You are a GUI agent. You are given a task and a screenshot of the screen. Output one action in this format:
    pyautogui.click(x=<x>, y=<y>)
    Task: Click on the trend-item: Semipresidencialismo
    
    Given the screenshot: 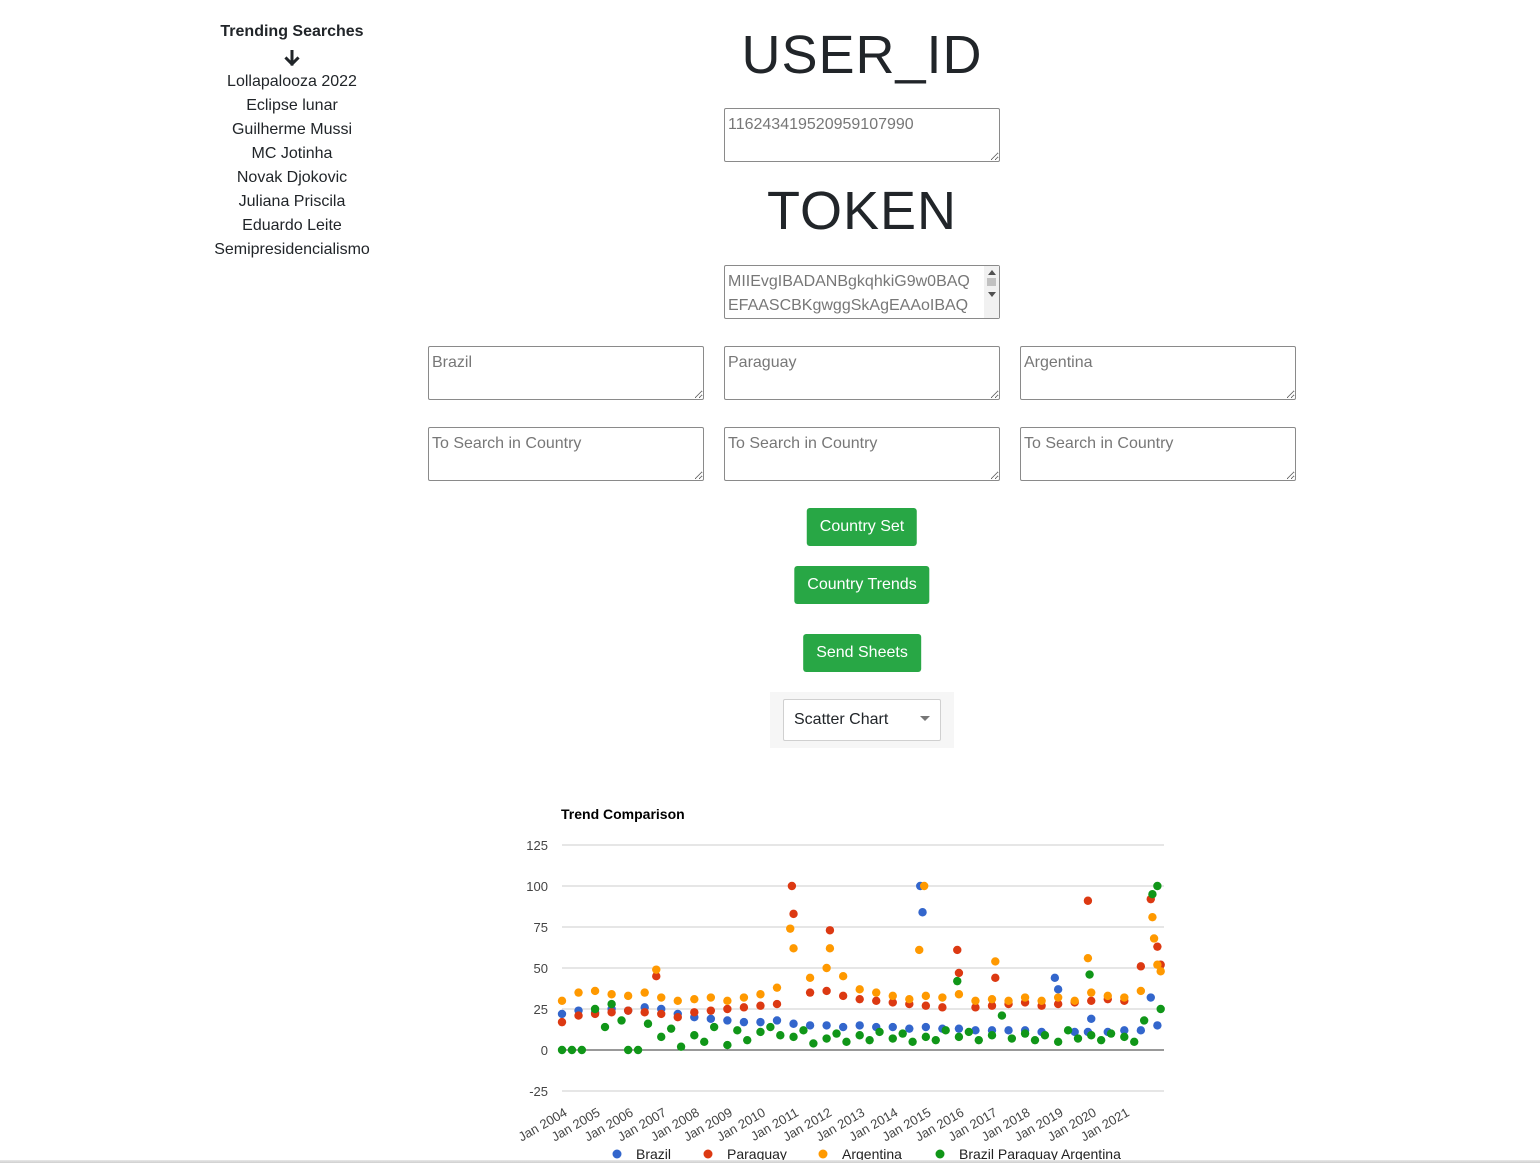 What is the action you would take?
    pyautogui.click(x=292, y=250)
    